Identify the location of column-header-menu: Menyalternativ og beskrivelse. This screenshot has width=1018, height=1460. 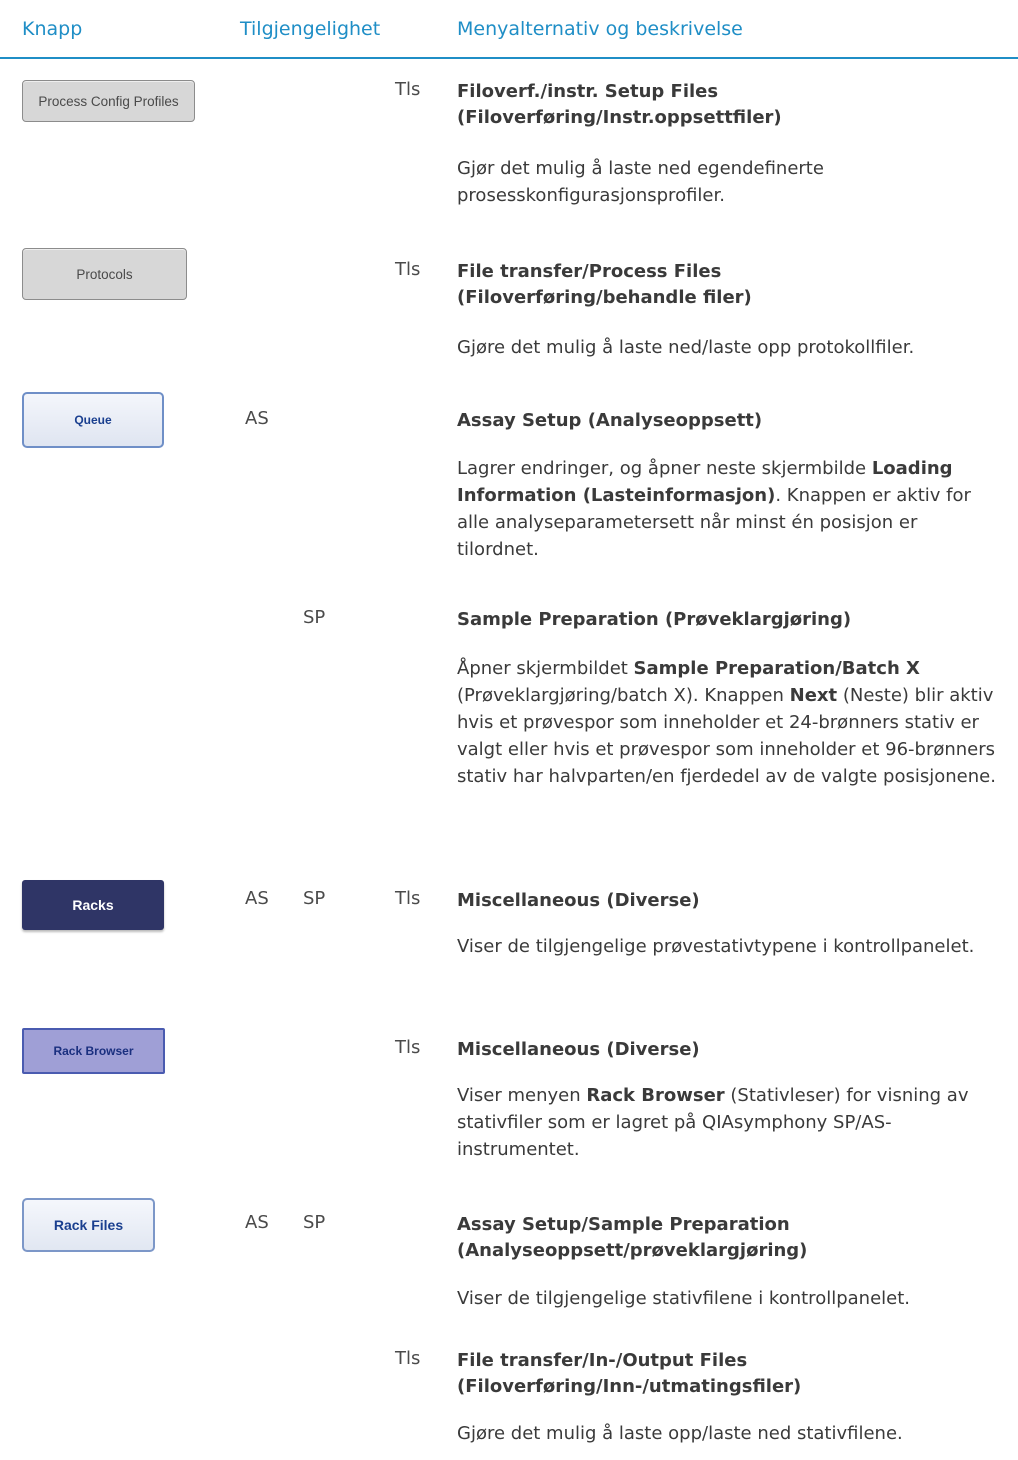
(600, 29).